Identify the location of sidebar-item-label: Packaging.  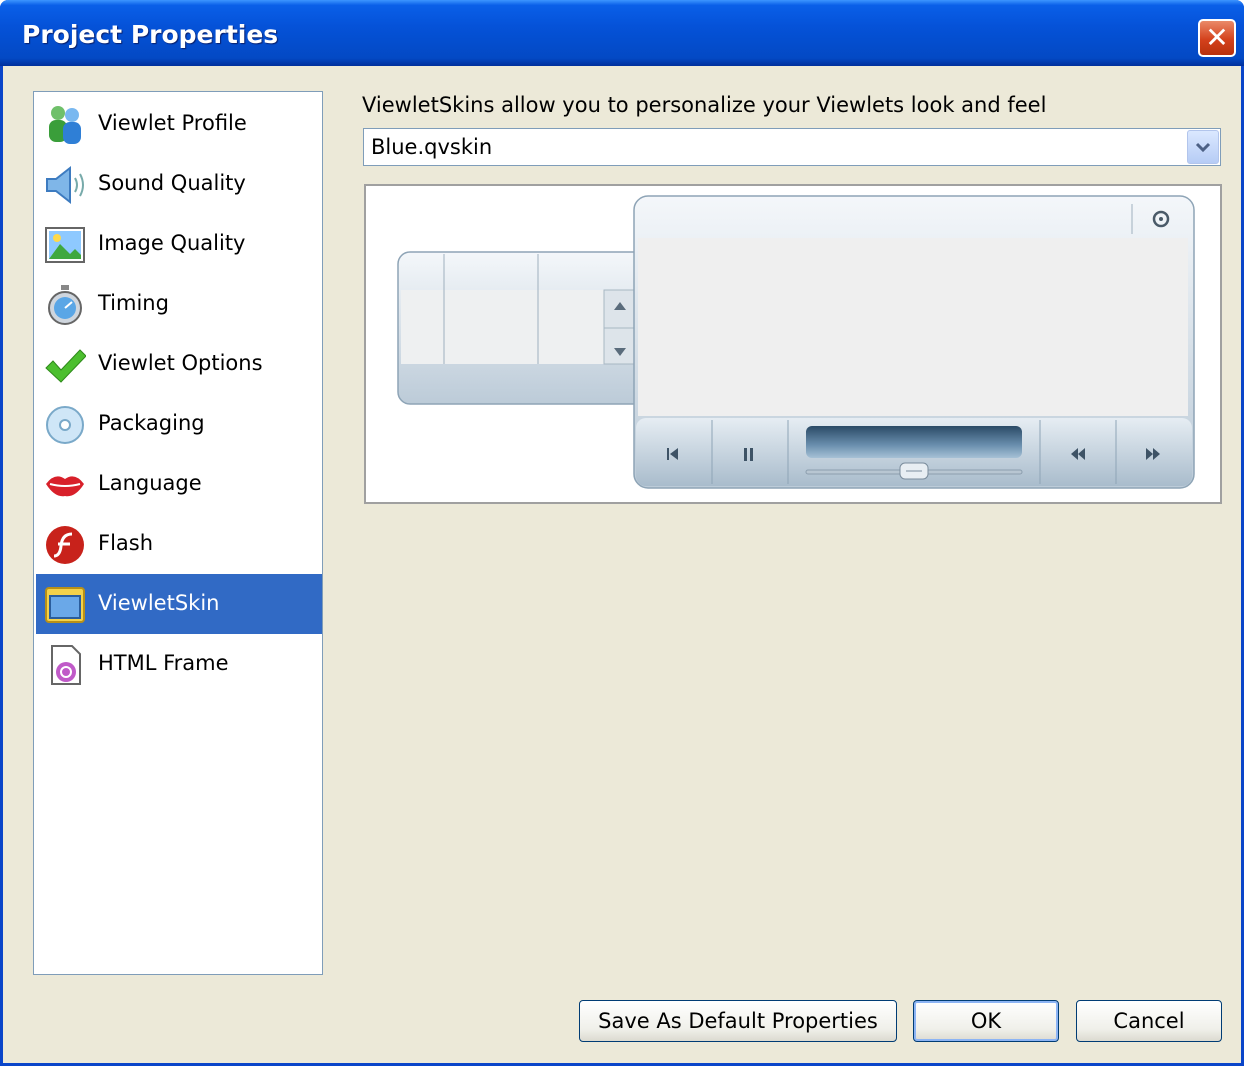
(151, 423).